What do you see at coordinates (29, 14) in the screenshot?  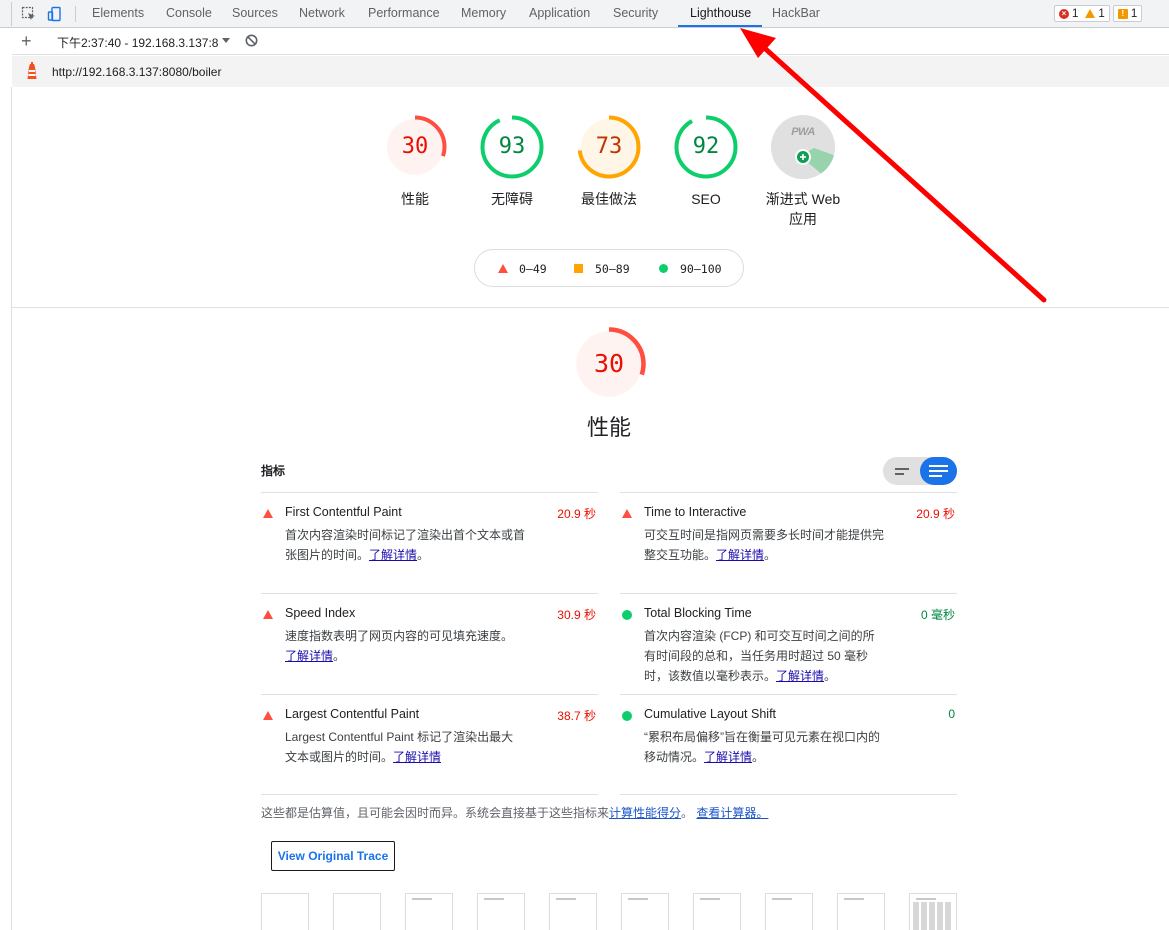 I see `inspect-icon` at bounding box center [29, 14].